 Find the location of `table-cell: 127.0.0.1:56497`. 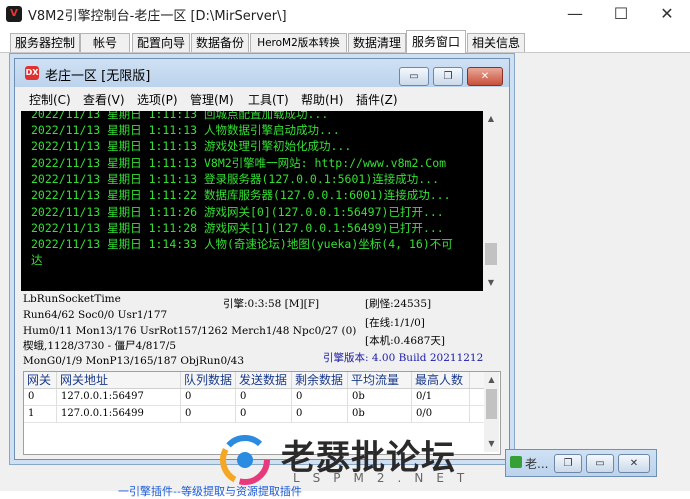

table-cell: 127.0.0.1:56497 is located at coordinates (119, 397).